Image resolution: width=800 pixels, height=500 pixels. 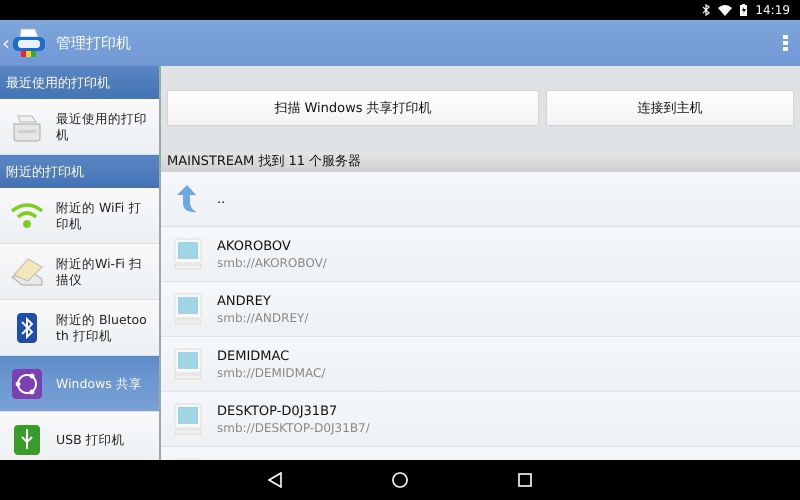 I want to click on server-name: ANDREY, so click(x=244, y=301).